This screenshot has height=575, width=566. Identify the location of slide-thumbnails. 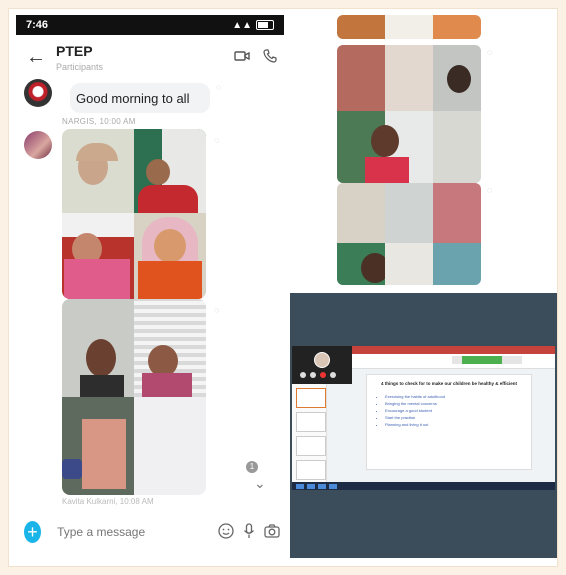
(309, 433).